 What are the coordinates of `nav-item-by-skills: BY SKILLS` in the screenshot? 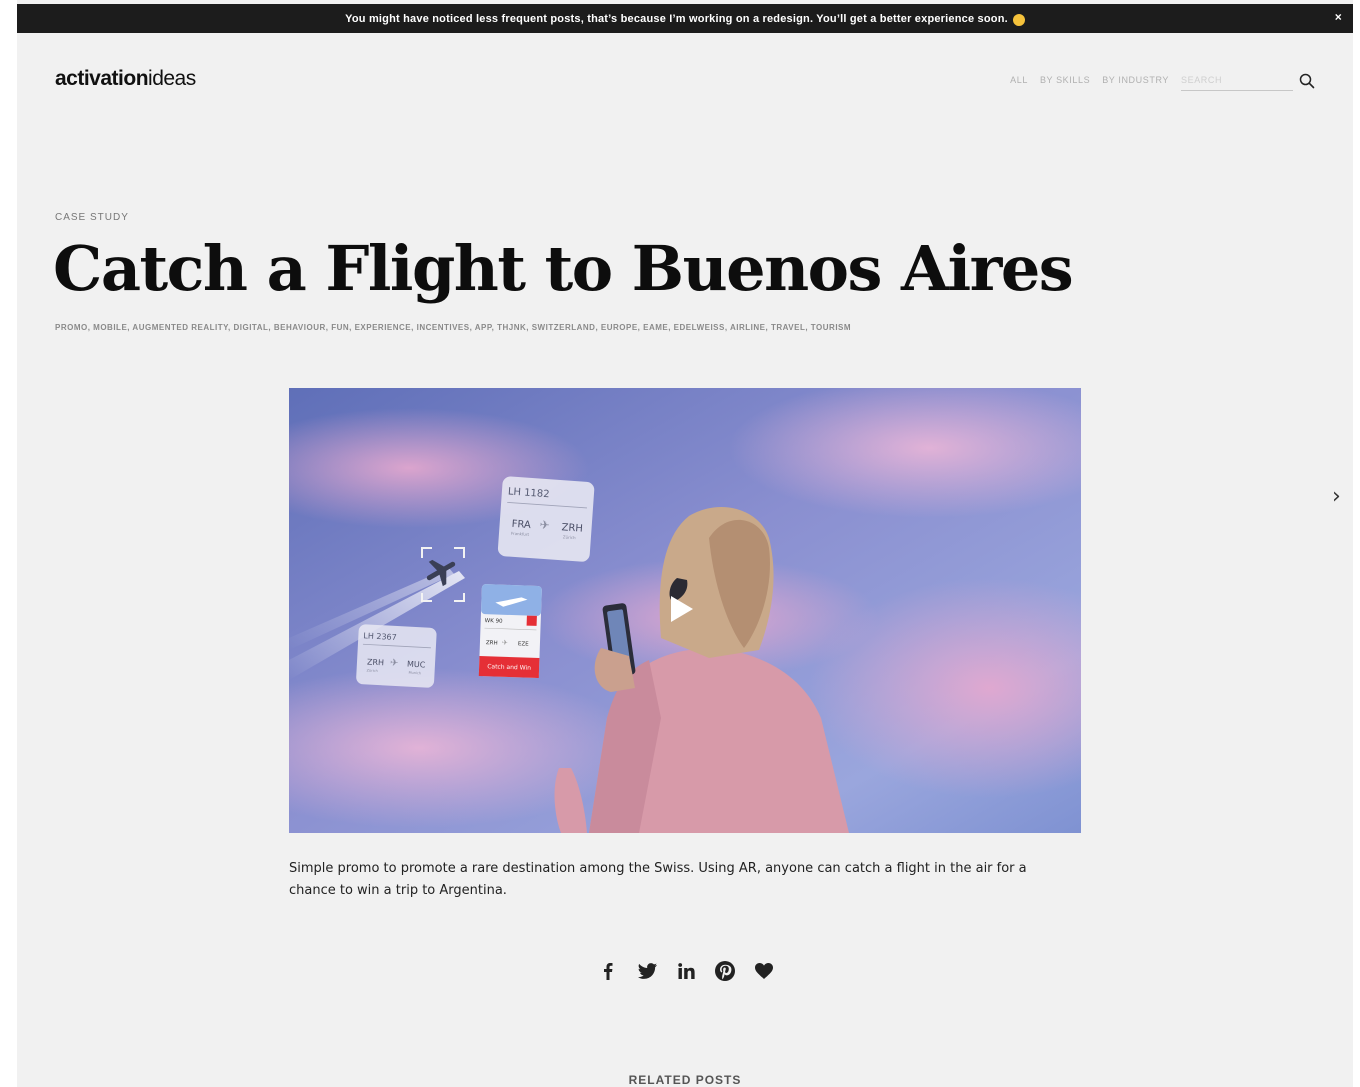 It's located at (1065, 80).